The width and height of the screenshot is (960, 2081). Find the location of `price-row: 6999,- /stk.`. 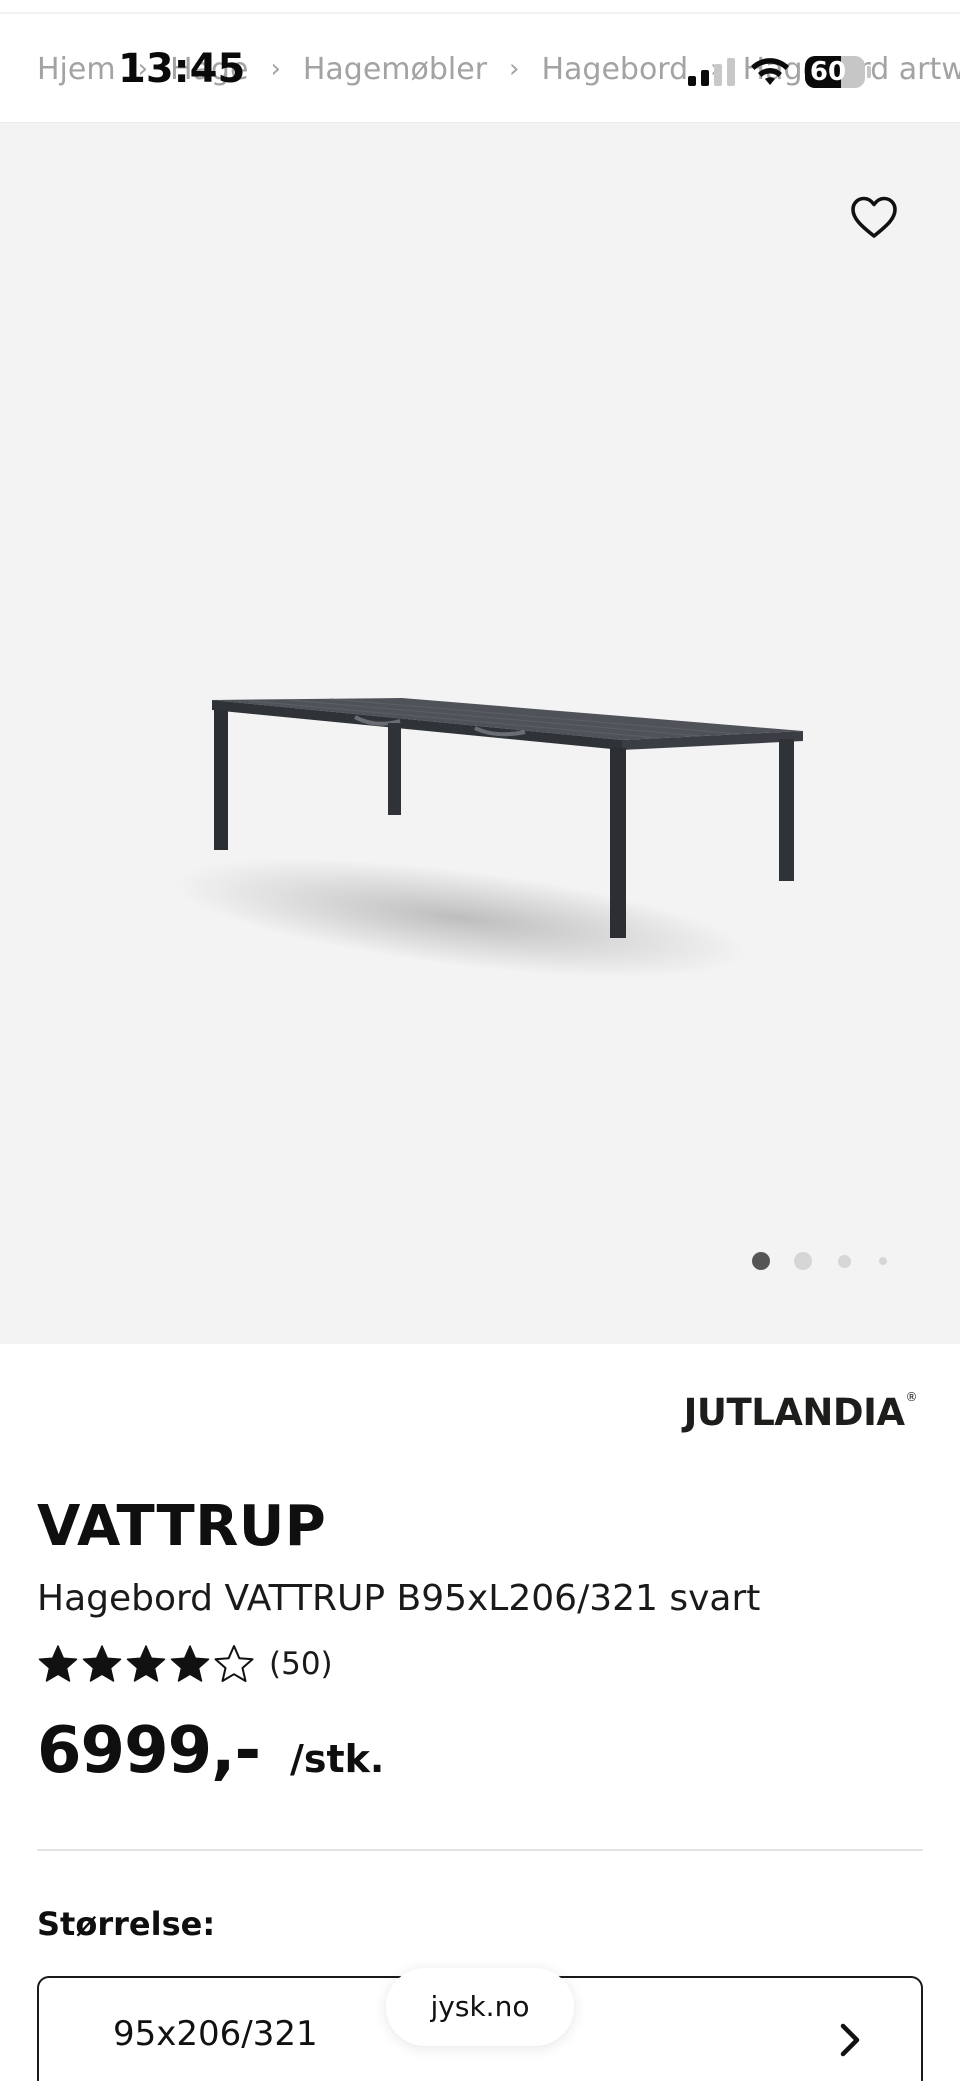

price-row: 6999,- /stk. is located at coordinates (210, 1752).